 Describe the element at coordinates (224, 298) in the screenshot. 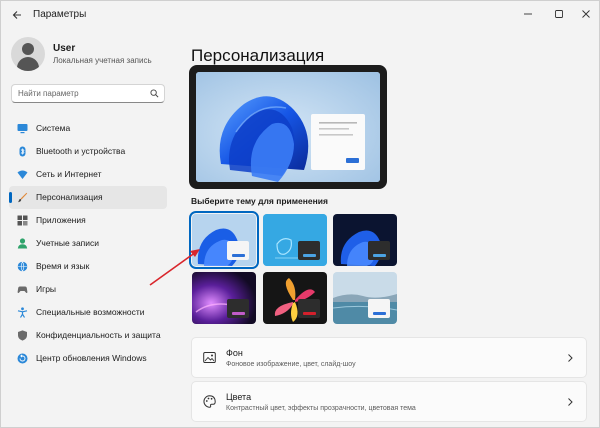

I see `theme-glow-purple` at that location.